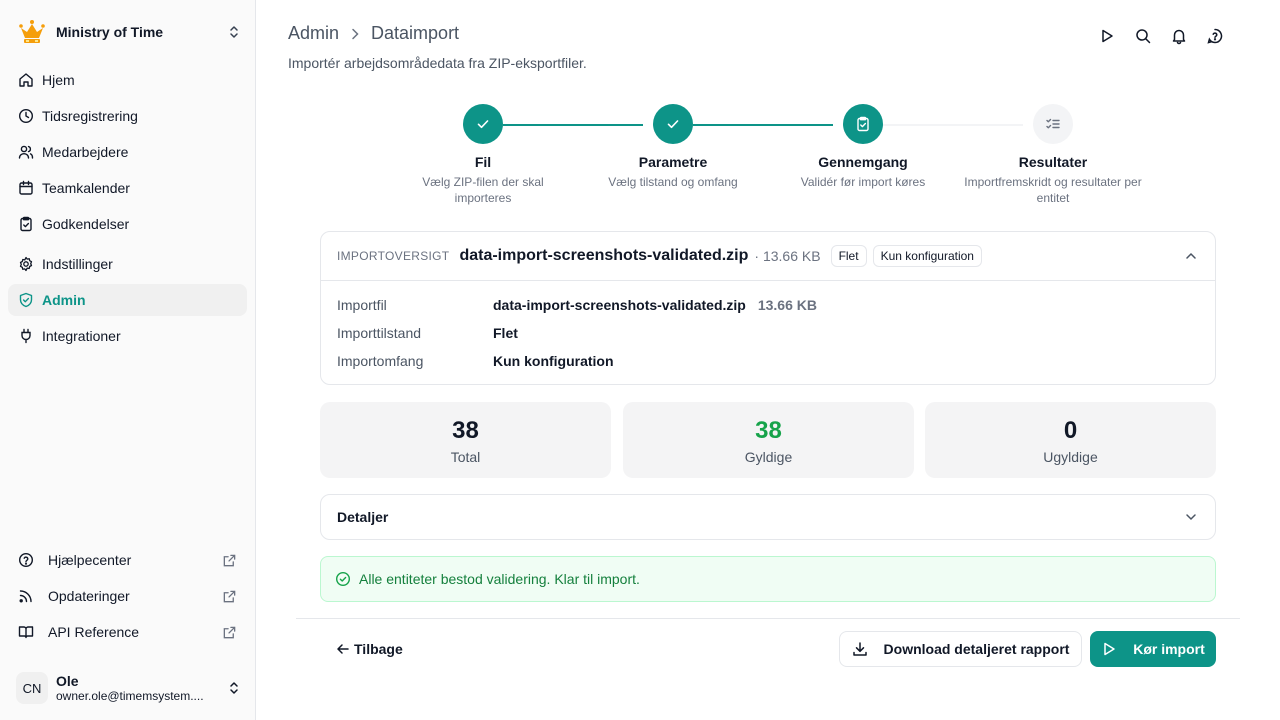 The width and height of the screenshot is (1280, 720). What do you see at coordinates (1143, 36) in the screenshot?
I see `search-icon` at bounding box center [1143, 36].